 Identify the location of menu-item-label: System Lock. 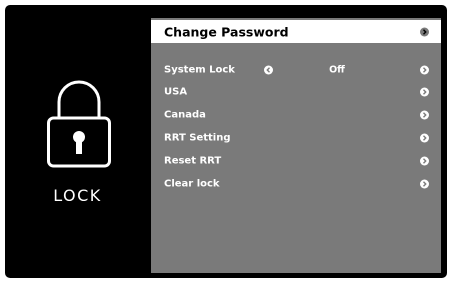
(199, 69).